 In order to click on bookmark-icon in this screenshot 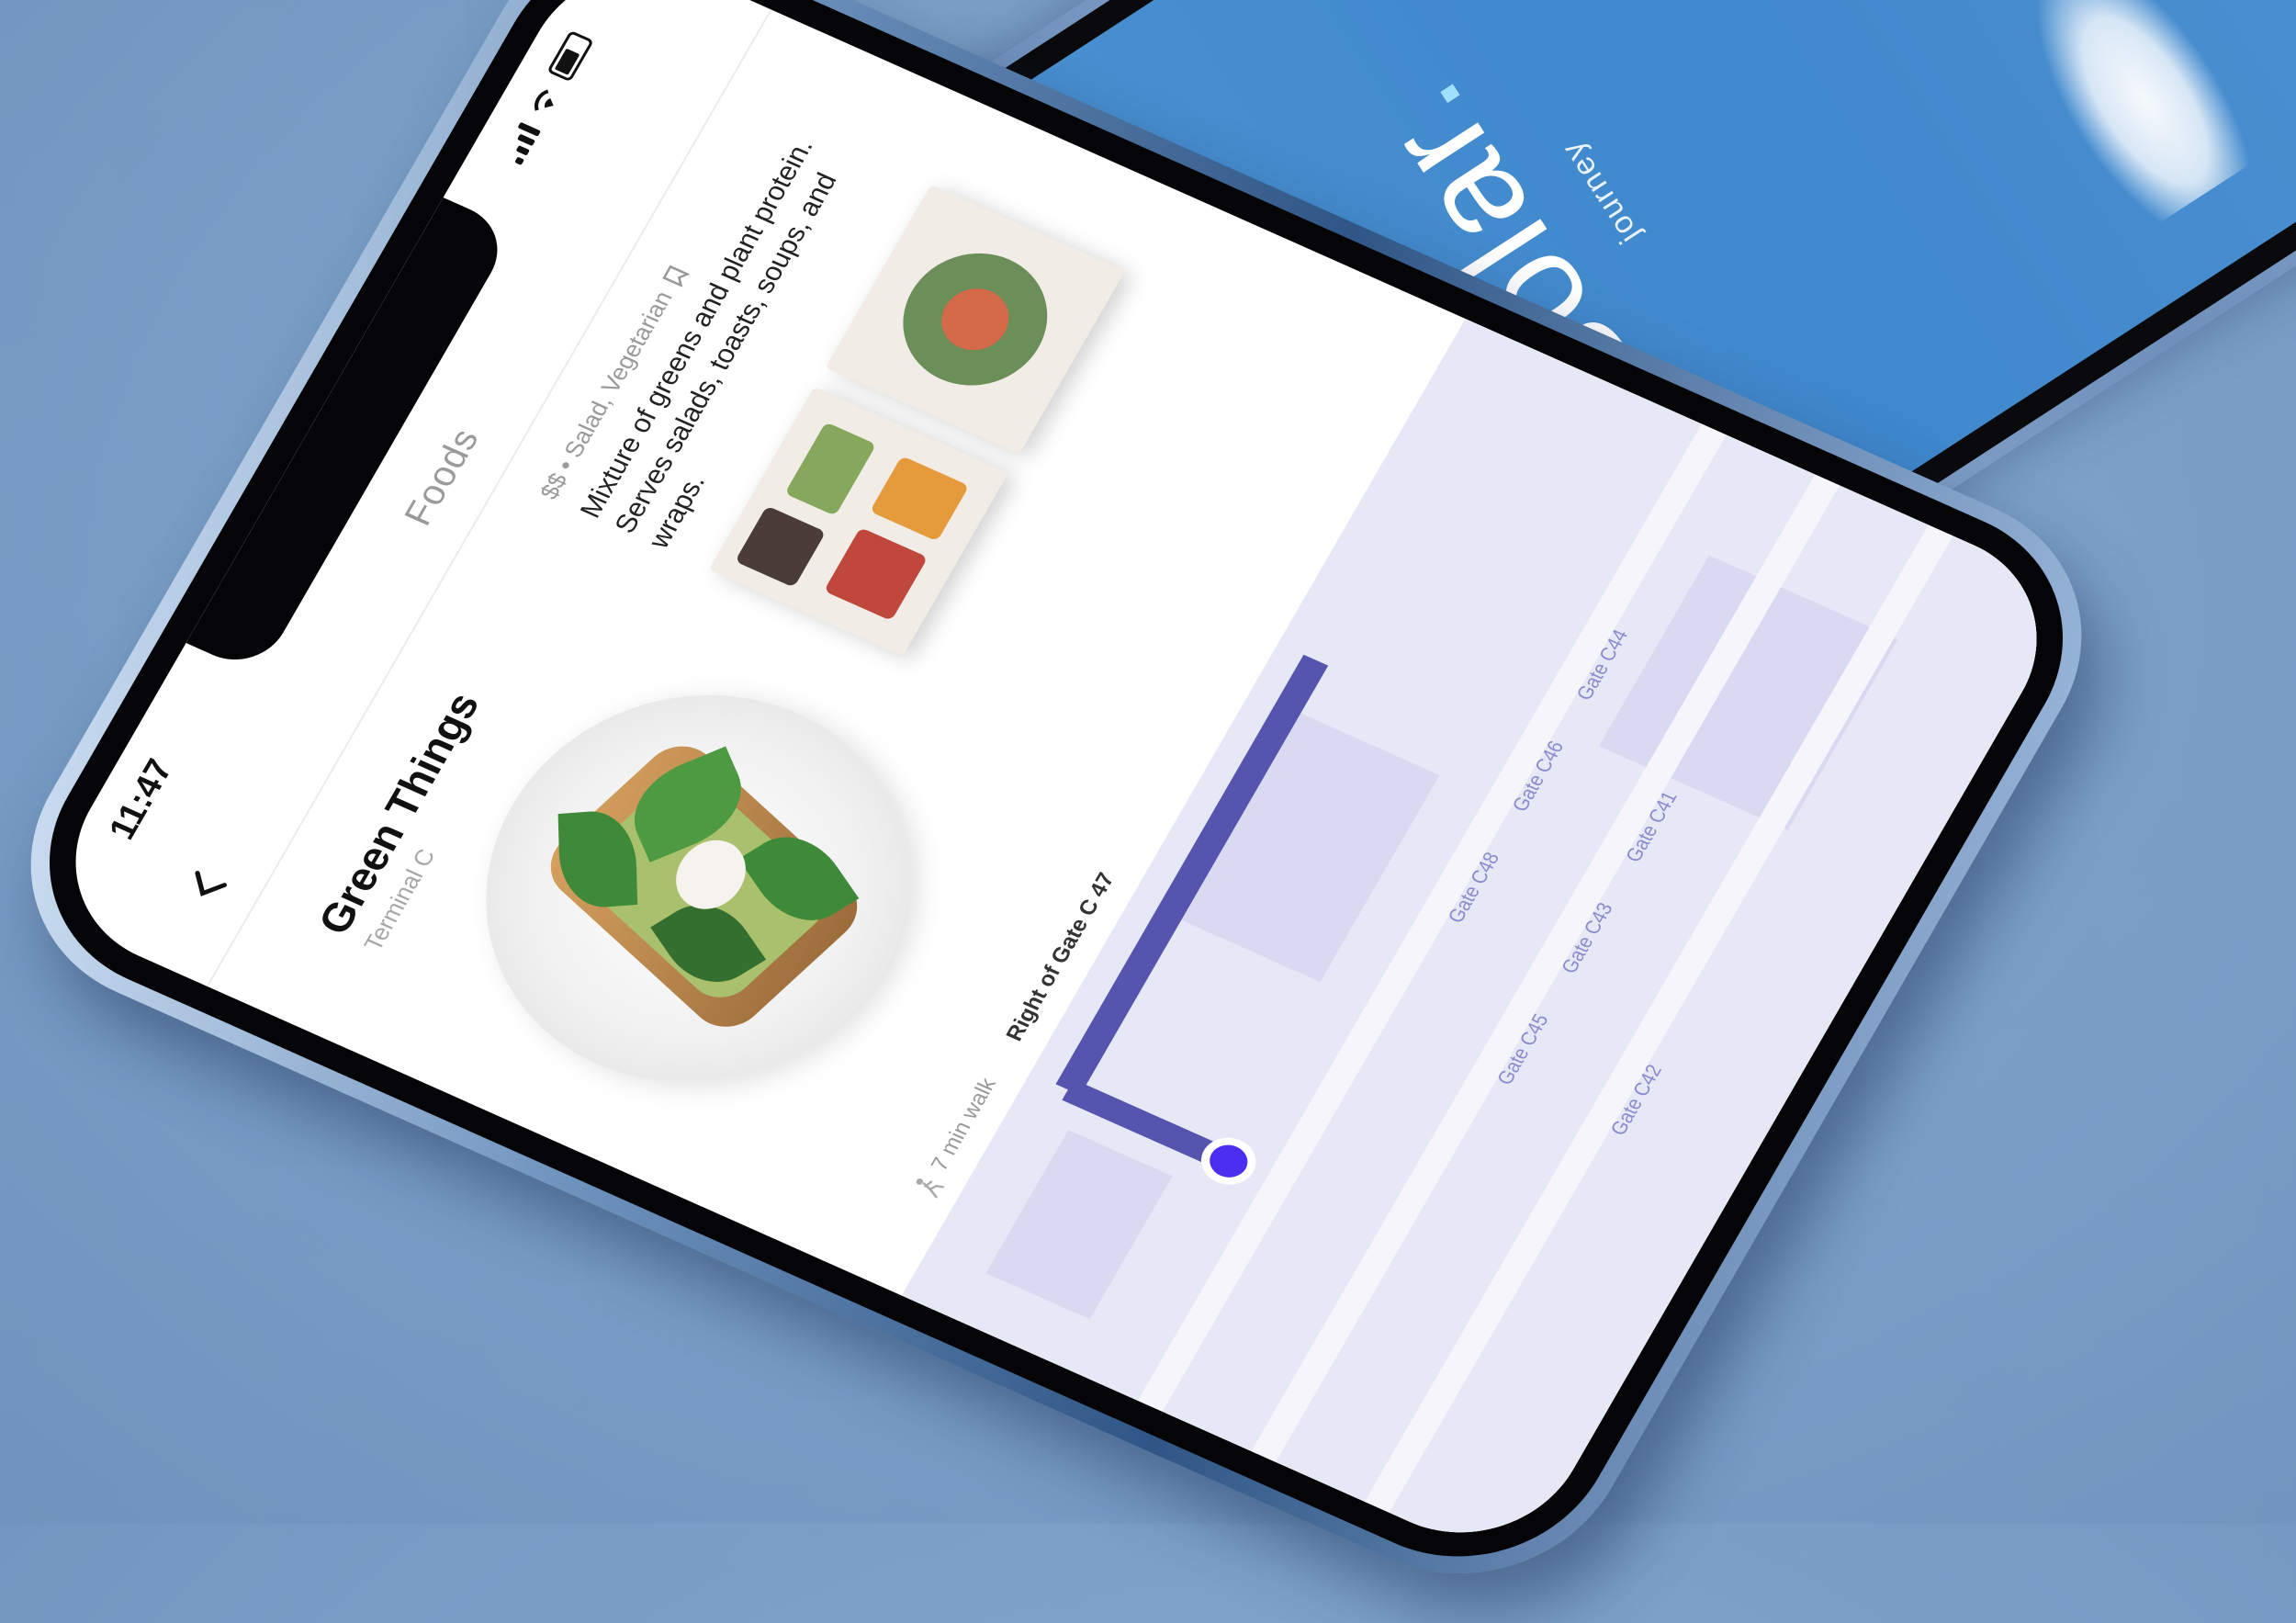, I will do `click(675, 276)`.